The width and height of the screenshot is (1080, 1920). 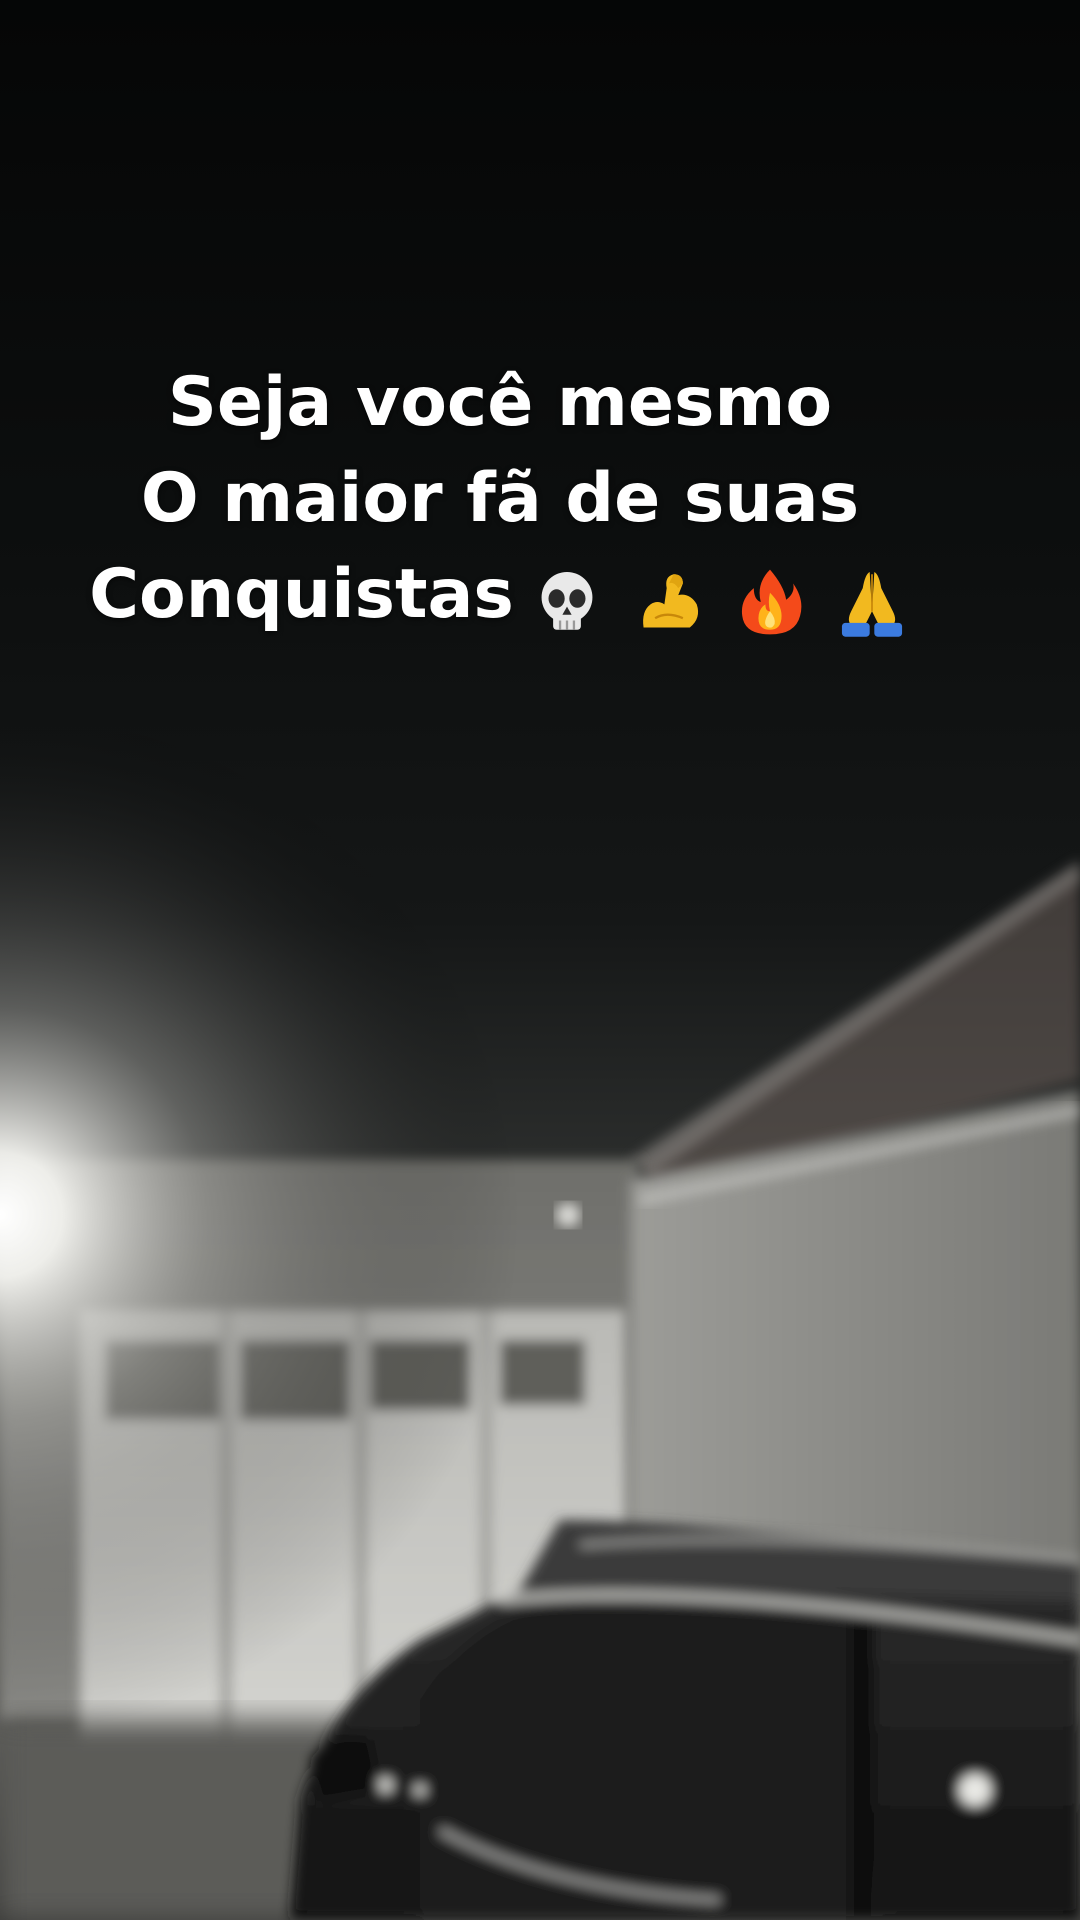 I want to click on fire-icon, so click(x=772, y=602).